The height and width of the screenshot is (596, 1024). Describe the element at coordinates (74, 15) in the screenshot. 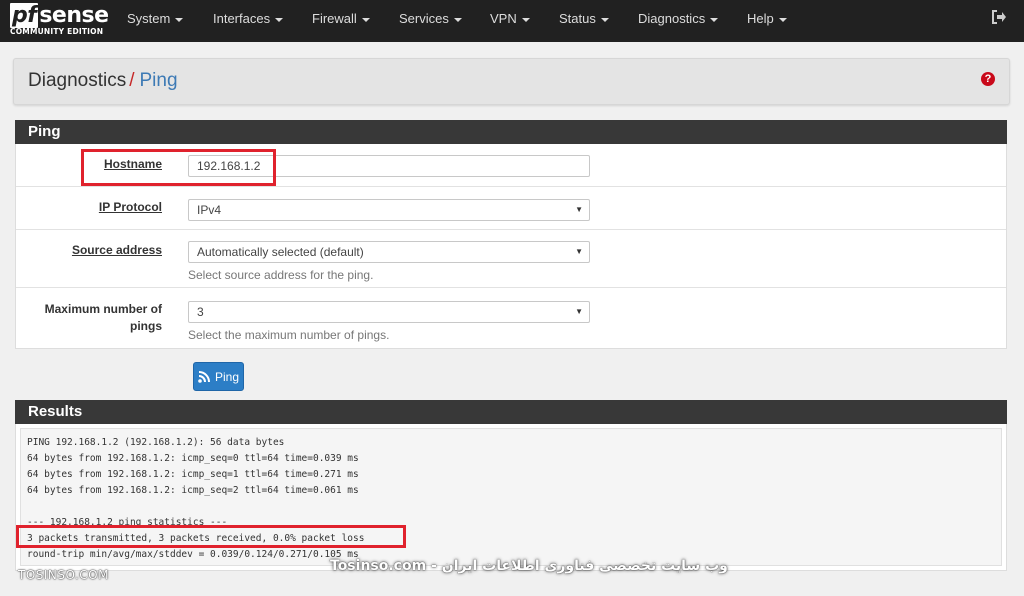

I see `logo-text: sense` at that location.